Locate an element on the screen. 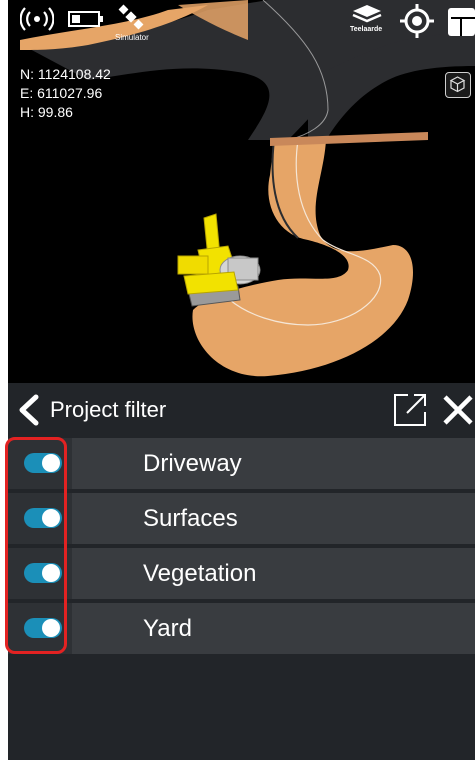 This screenshot has width=475, height=760. driveway-toggle is located at coordinates (43, 463).